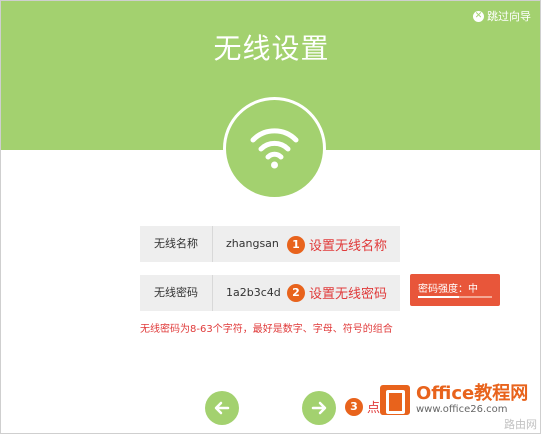 This screenshot has height=434, width=541. I want to click on step-3-text: 点, so click(374, 408).